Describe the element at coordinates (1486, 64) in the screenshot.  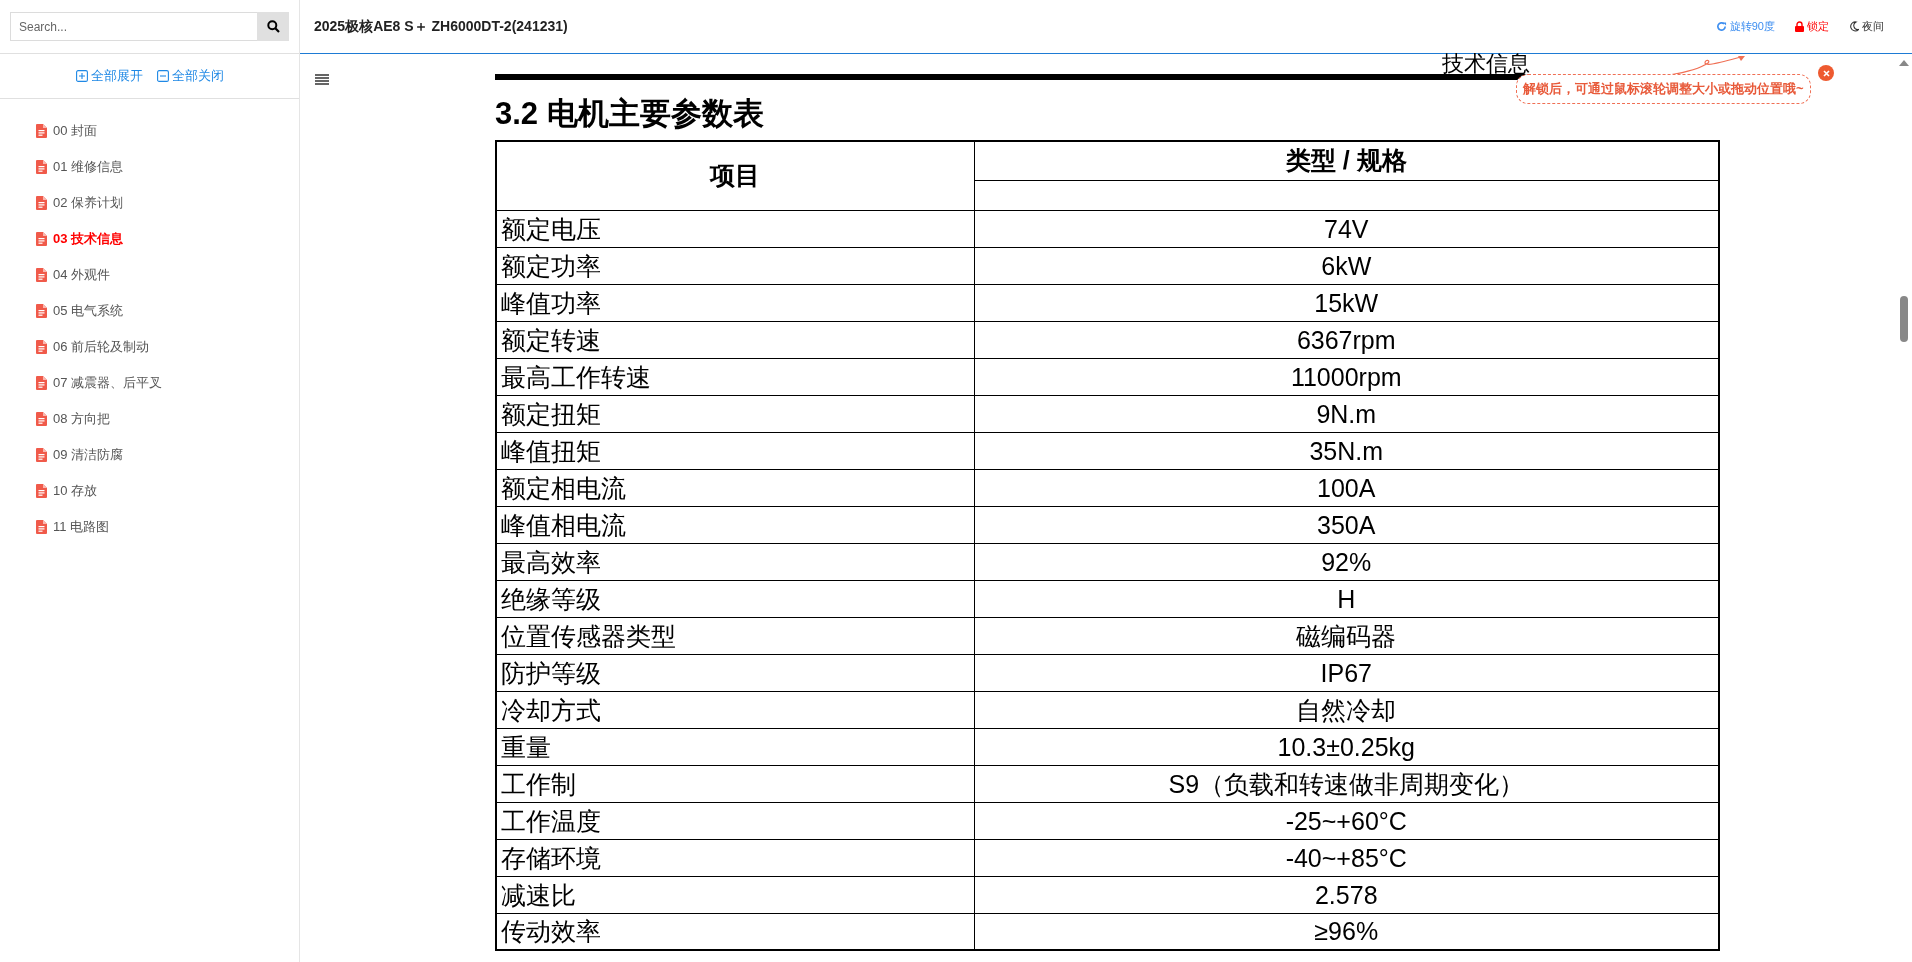
I see `page-heading: 技术信息` at that location.